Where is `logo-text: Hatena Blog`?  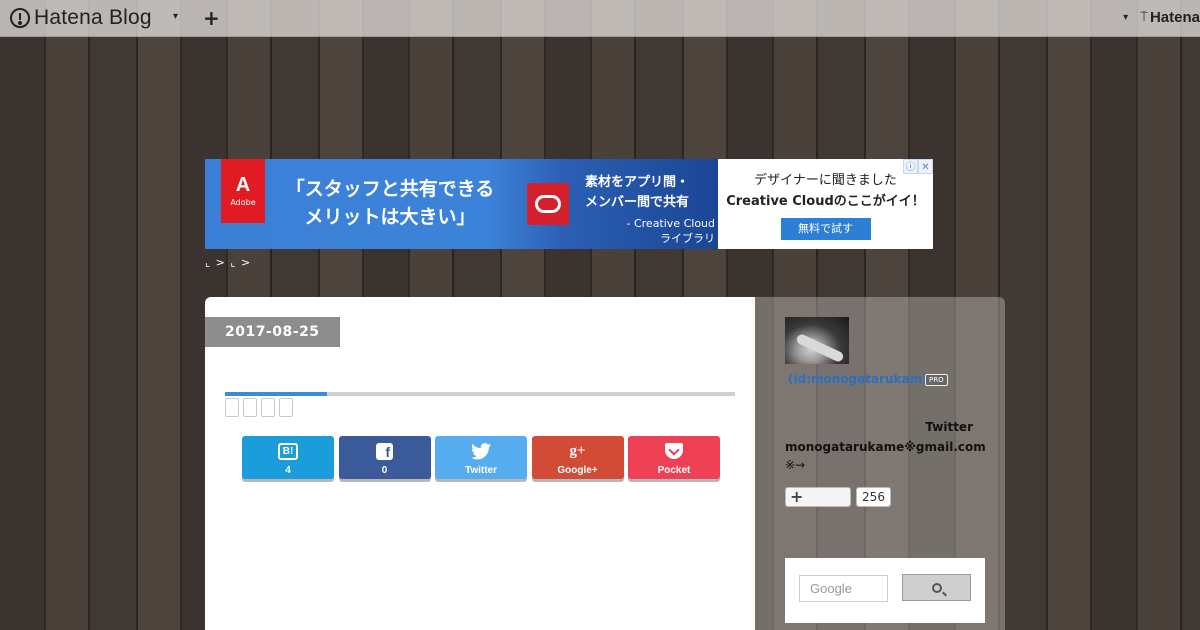 logo-text: Hatena Blog is located at coordinates (93, 17).